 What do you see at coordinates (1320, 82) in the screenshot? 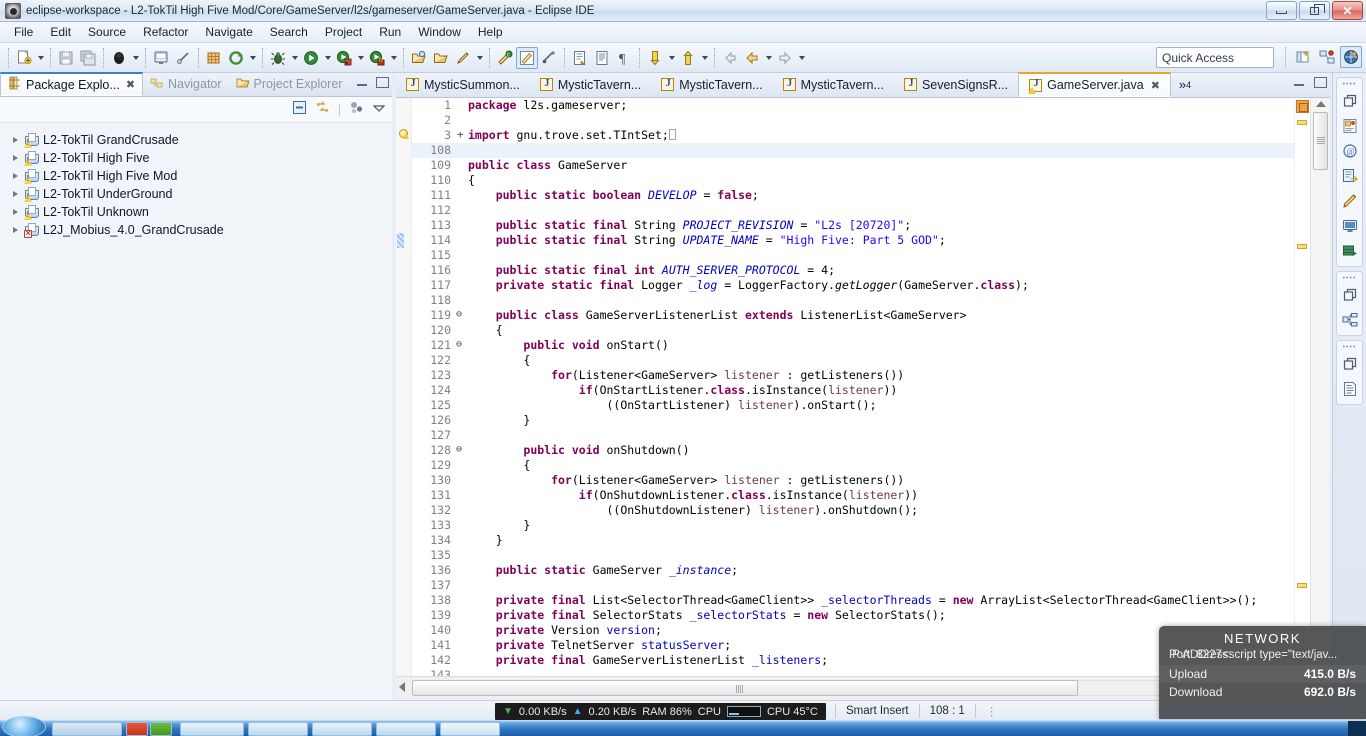
I see `maximize-editor-icon` at bounding box center [1320, 82].